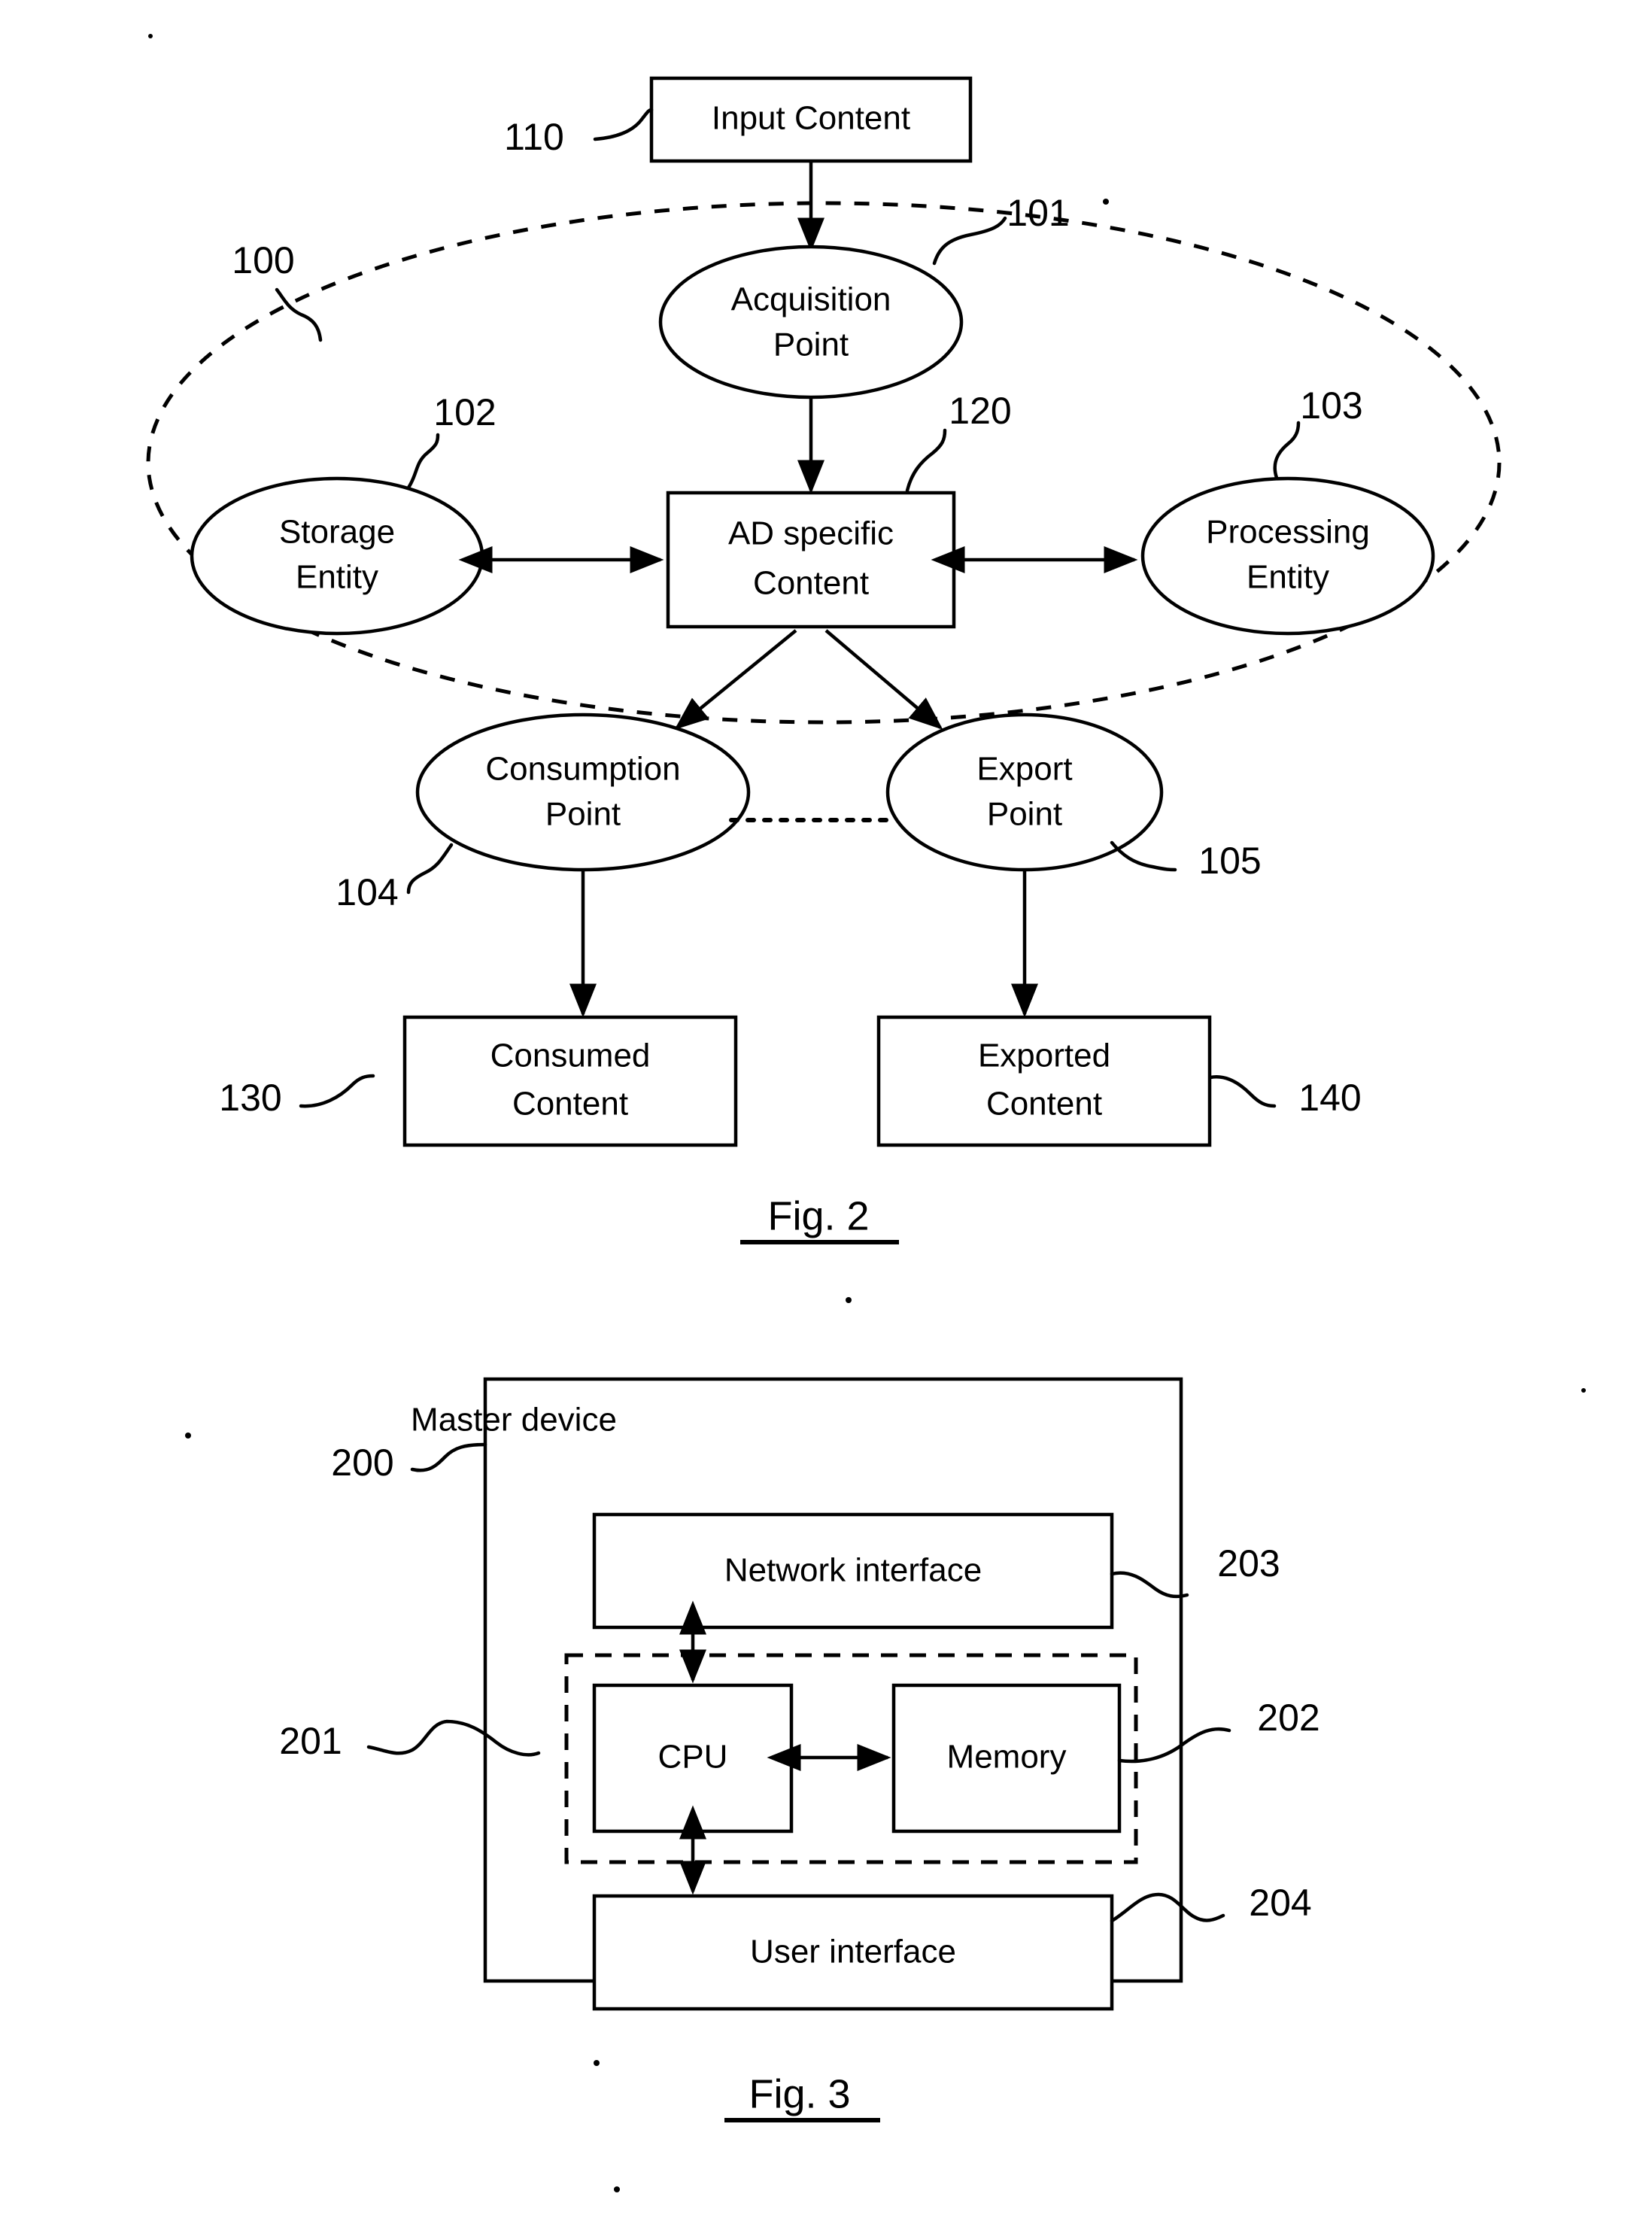 The width and height of the screenshot is (1652, 2224). What do you see at coordinates (311, 1741) in the screenshot?
I see `ref-number-201: 201` at bounding box center [311, 1741].